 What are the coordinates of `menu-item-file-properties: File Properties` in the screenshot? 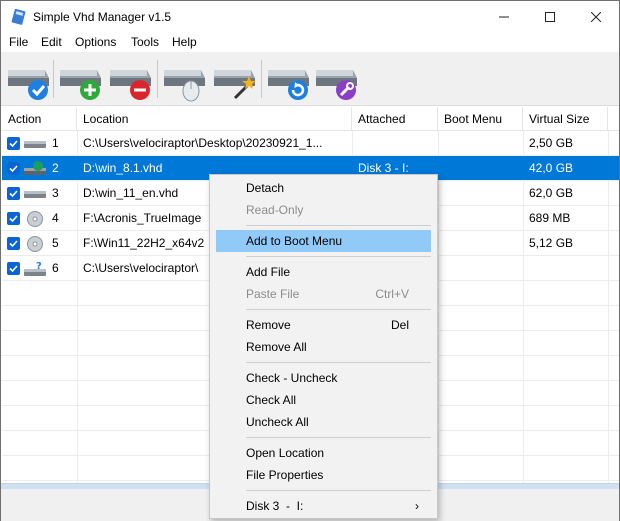 It's located at (323, 475).